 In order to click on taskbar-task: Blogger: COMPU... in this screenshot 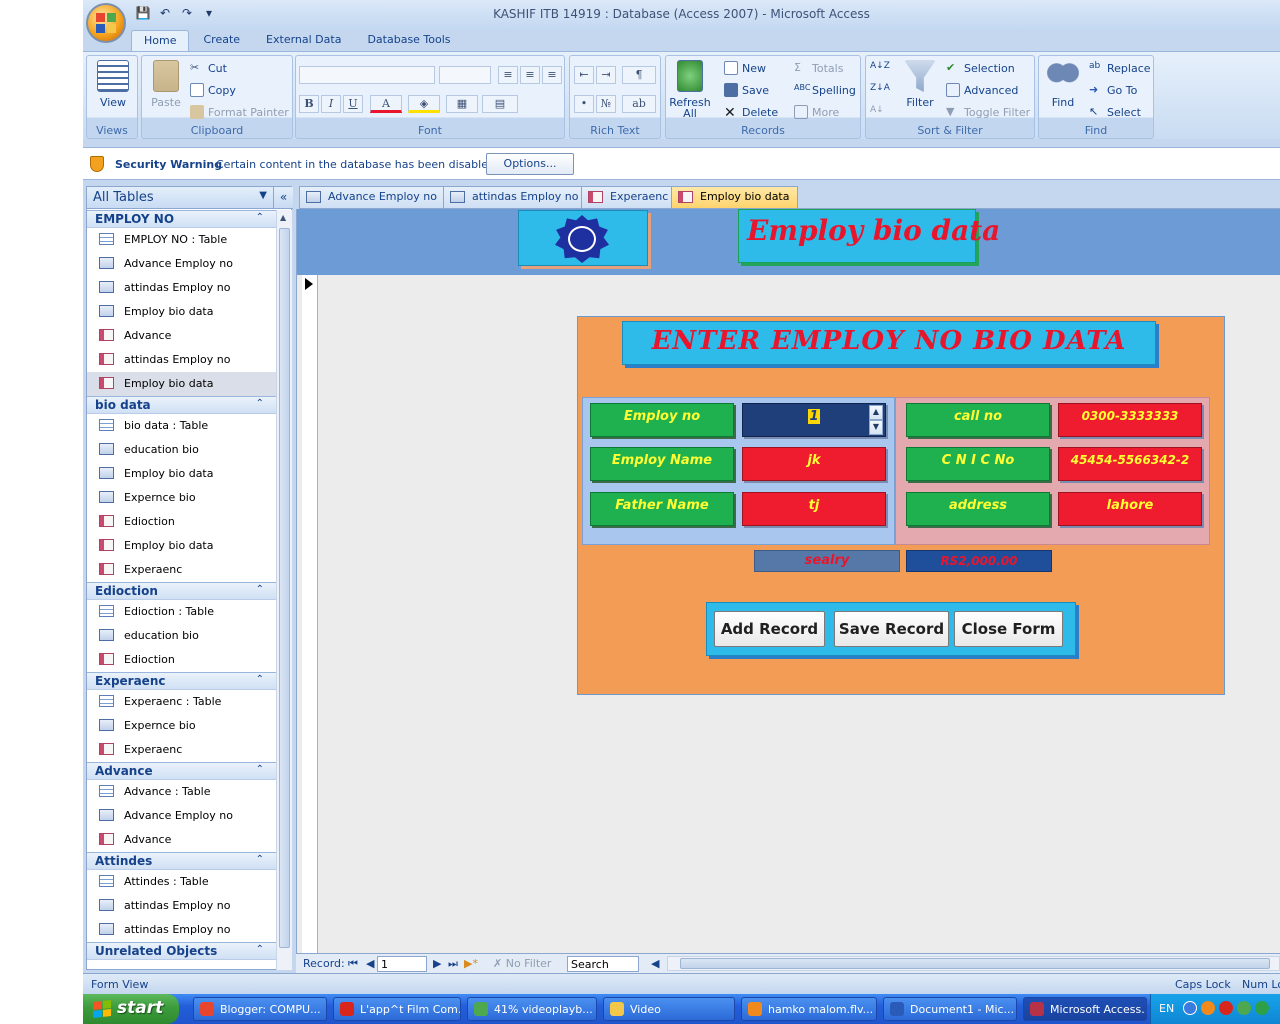, I will do `click(260, 1009)`.